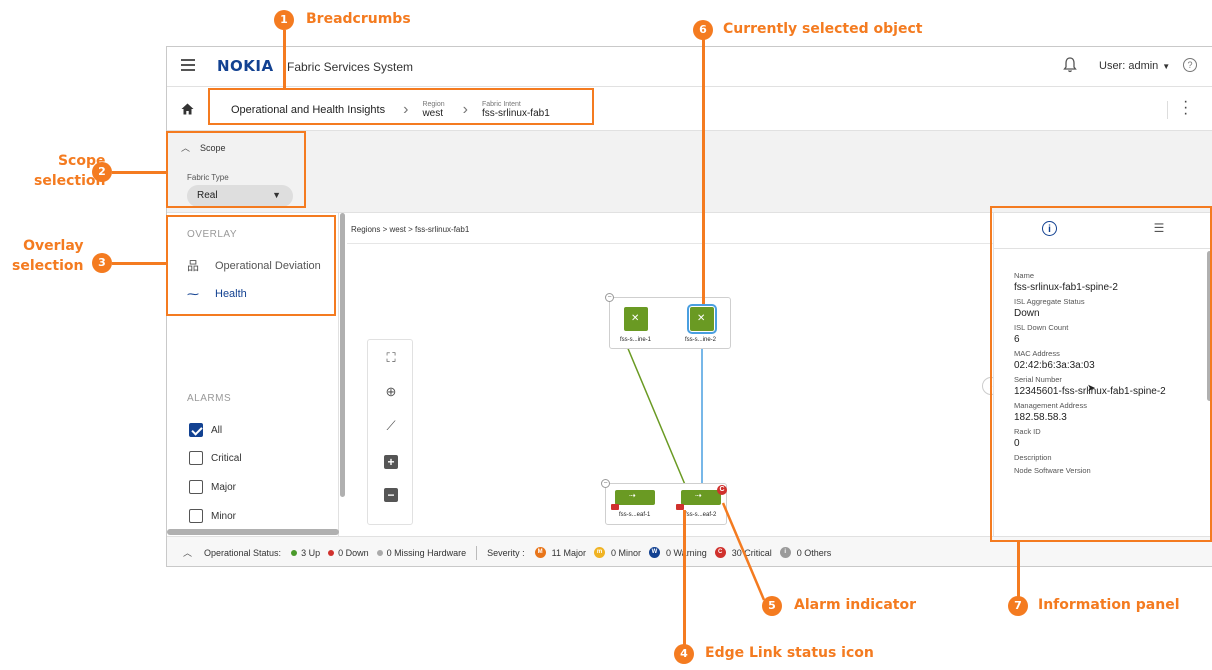 The image size is (1212, 670). What do you see at coordinates (814, 552) in the screenshot?
I see `severity-others-text: 0 Others` at bounding box center [814, 552].